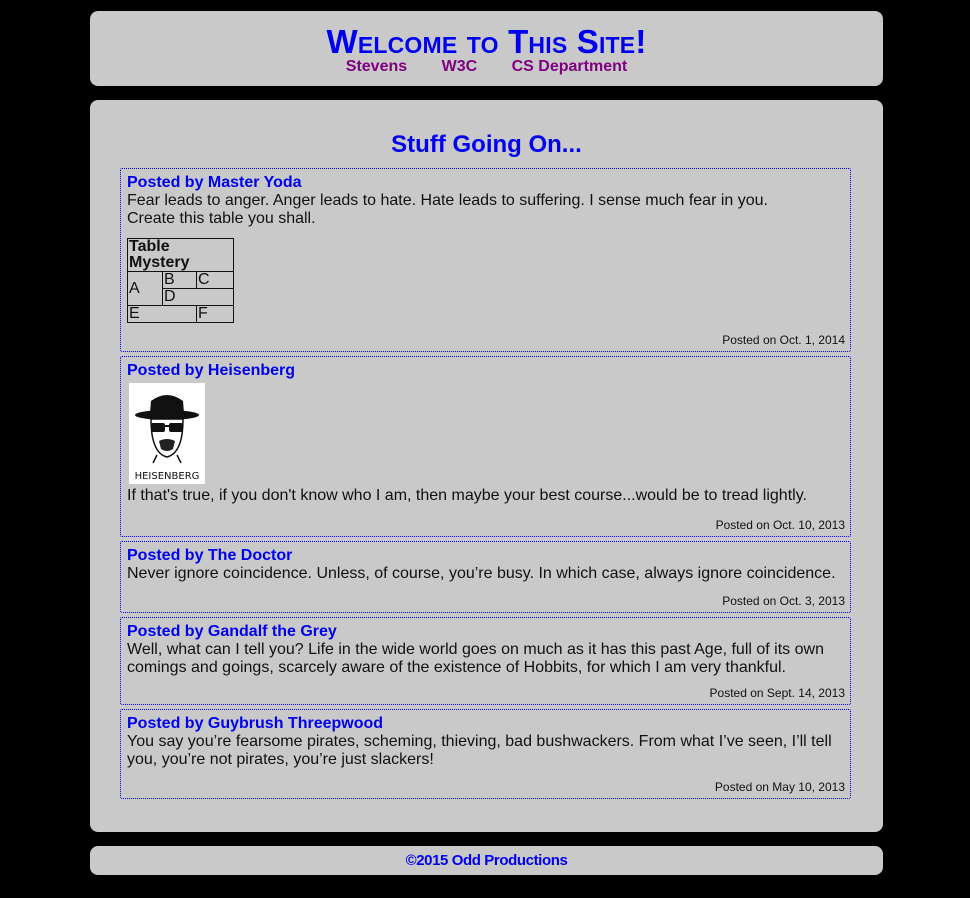 Image resolution: width=970 pixels, height=898 pixels. I want to click on post-date: Posted on May 10, 2013, so click(779, 787).